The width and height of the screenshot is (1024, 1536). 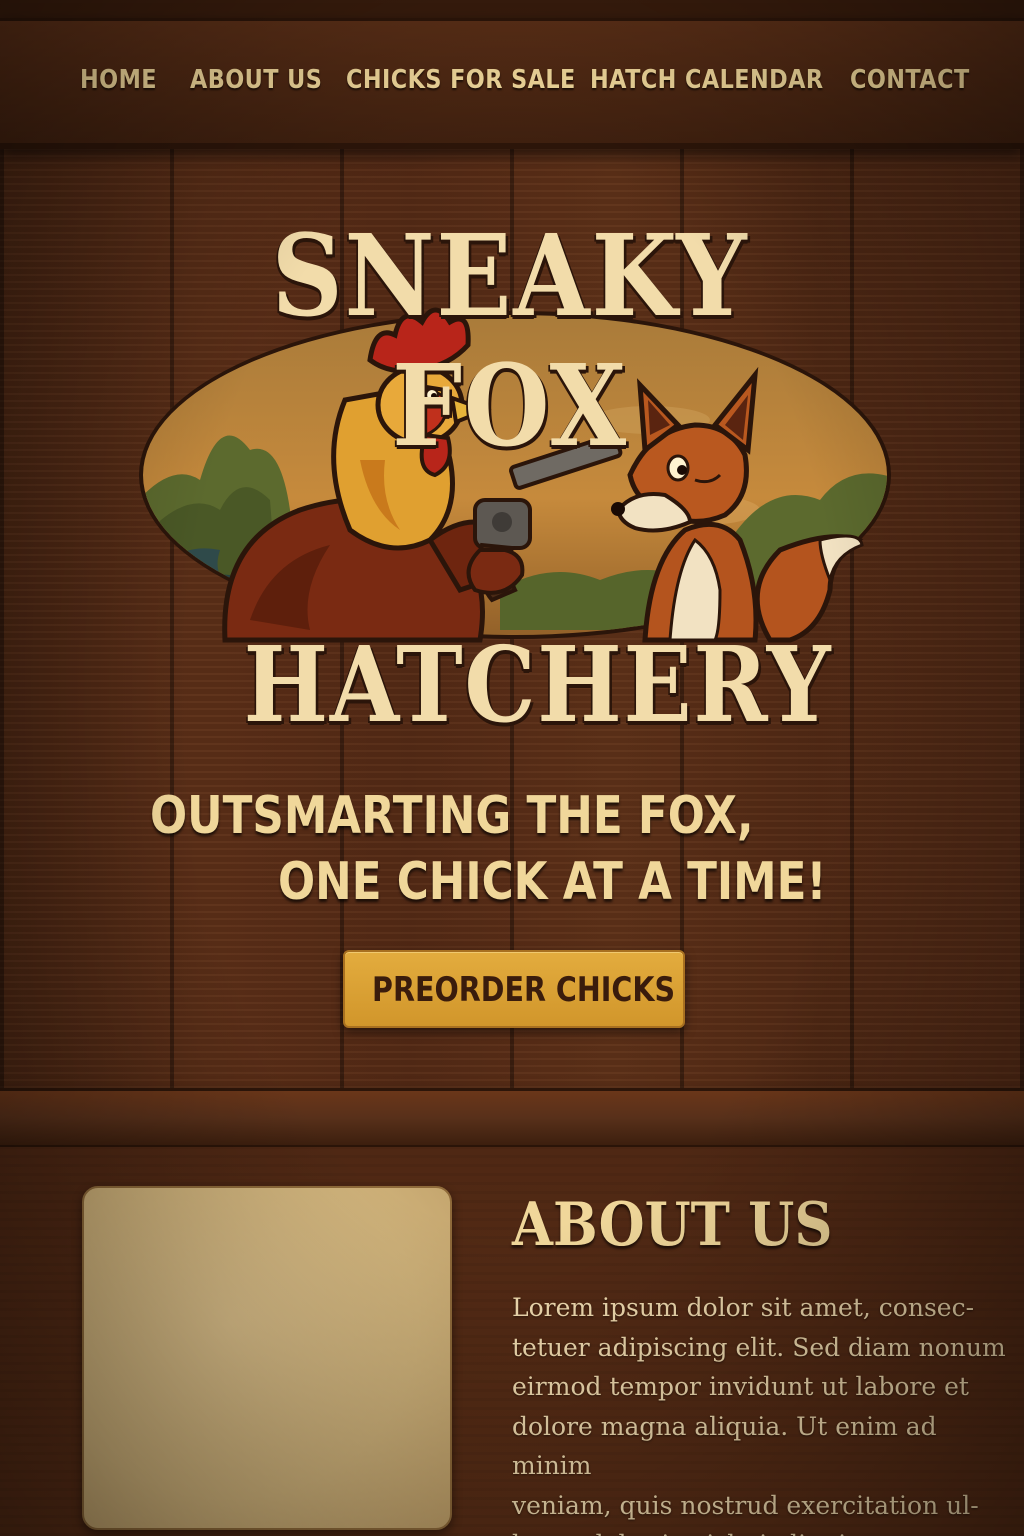 I want to click on wood-divider-beam, so click(x=512, y=1119).